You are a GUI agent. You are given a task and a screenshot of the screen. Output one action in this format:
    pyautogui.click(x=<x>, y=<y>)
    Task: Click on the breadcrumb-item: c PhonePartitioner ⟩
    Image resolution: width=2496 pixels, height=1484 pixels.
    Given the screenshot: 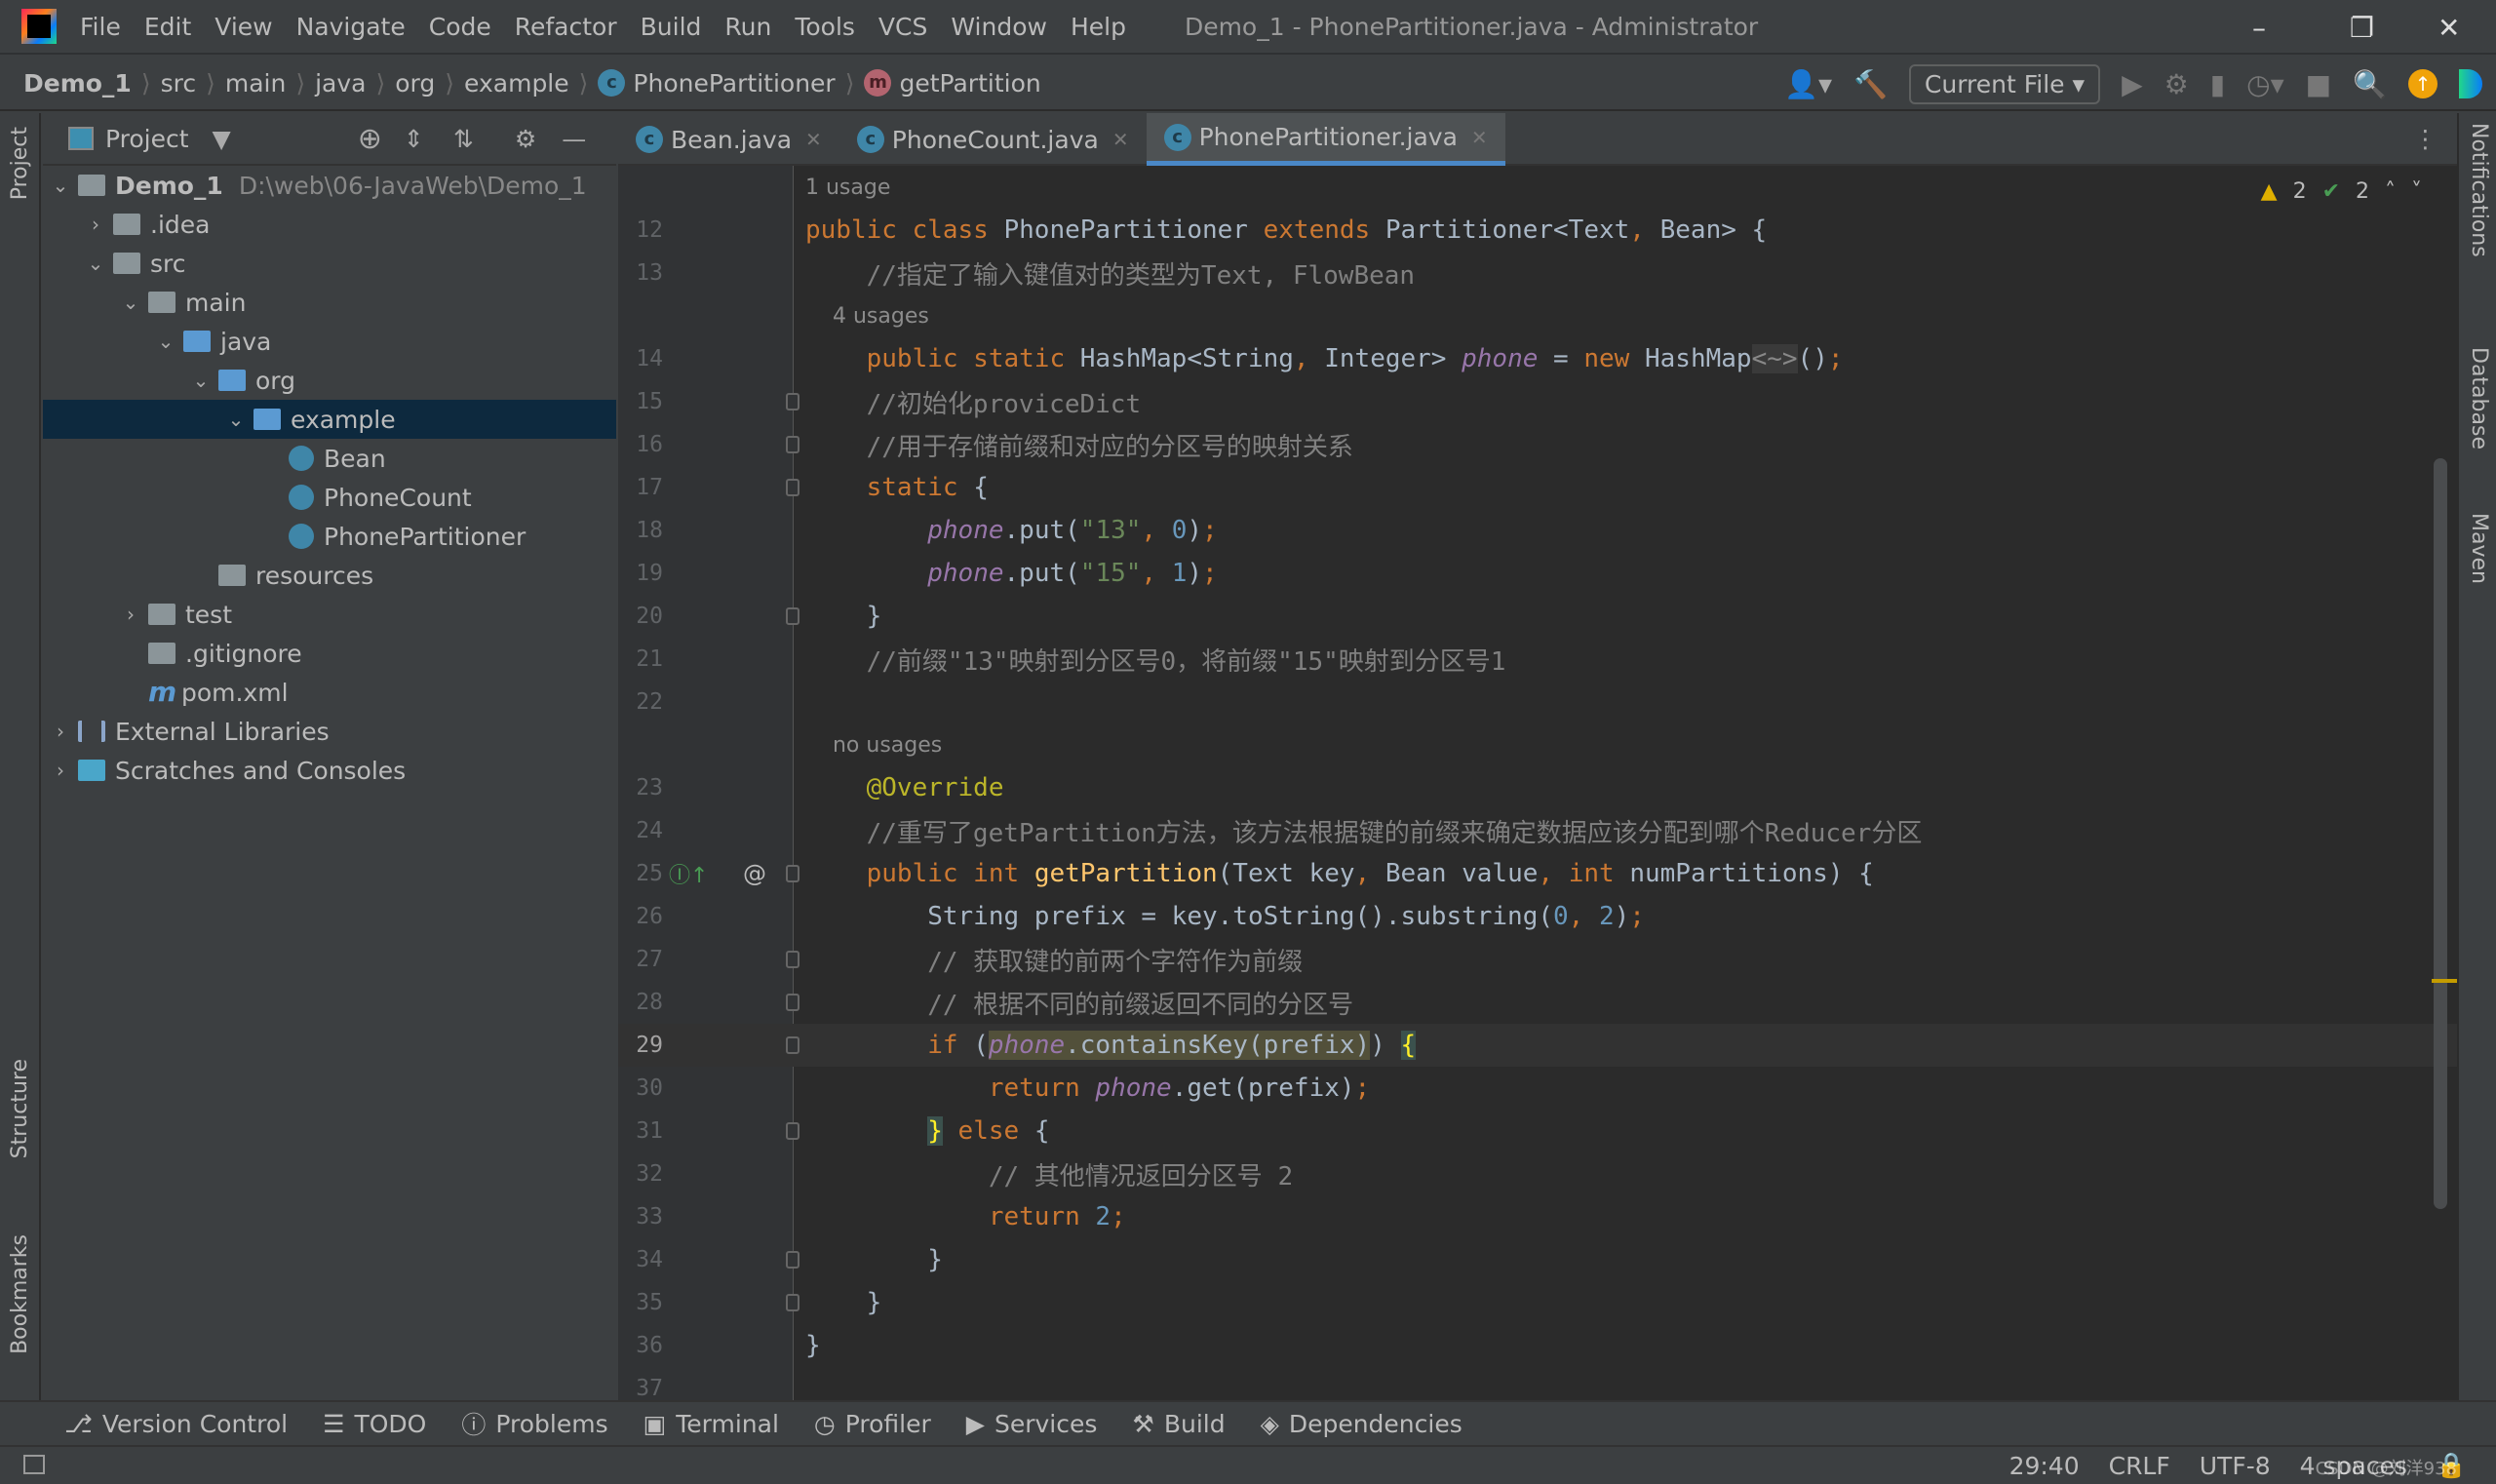 What is the action you would take?
    pyautogui.click(x=731, y=83)
    